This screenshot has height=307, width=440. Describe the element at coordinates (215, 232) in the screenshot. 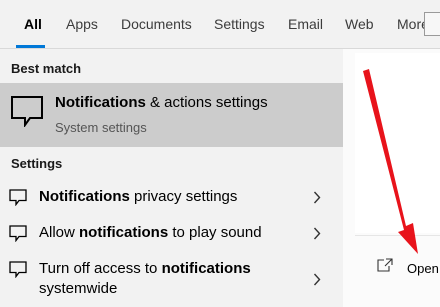

I see `result-label-post: to play sound` at that location.